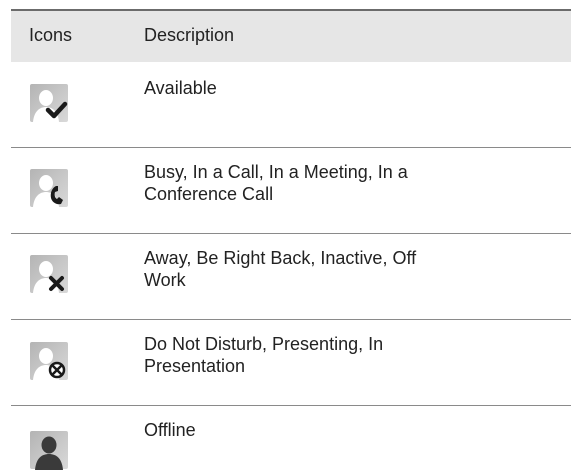 This screenshot has width=571, height=475. What do you see at coordinates (344, 88) in the screenshot?
I see `row-description: Available` at bounding box center [344, 88].